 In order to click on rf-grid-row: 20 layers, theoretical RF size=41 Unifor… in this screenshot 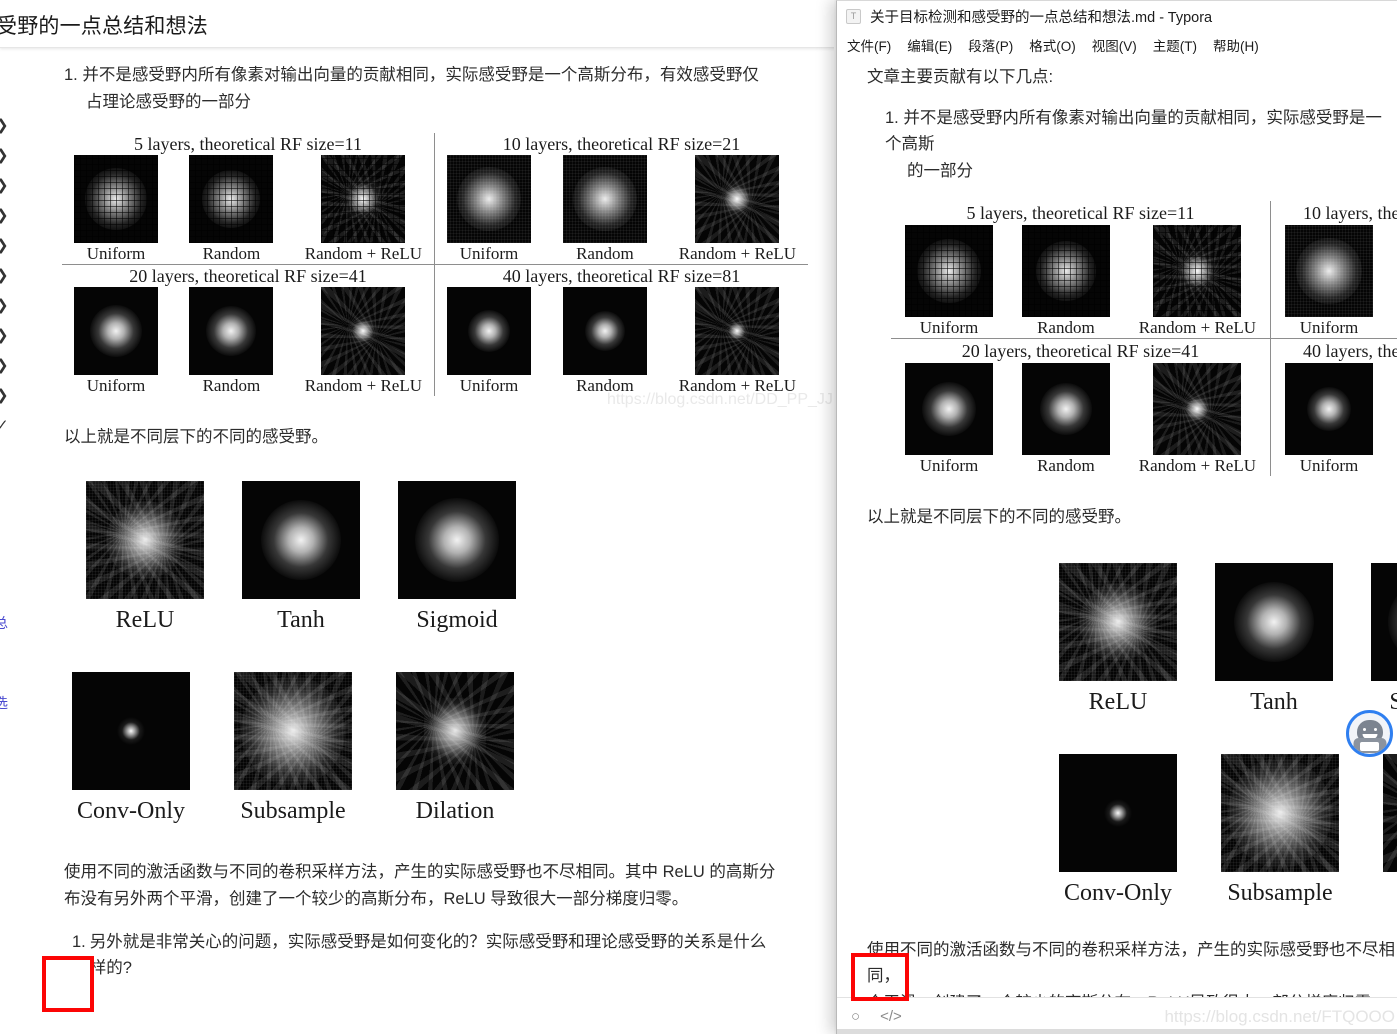, I will do `click(1144, 407)`.